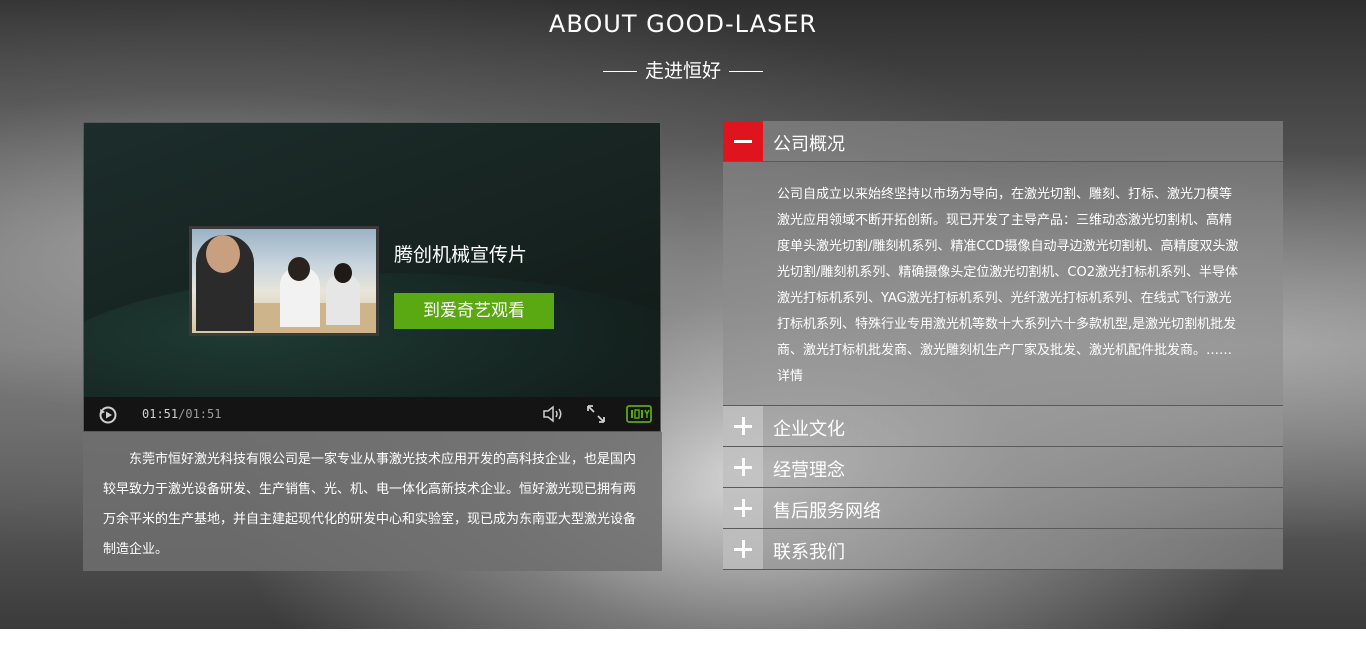 This screenshot has width=1366, height=654. I want to click on time-display: 01:51/01:51, so click(181, 414).